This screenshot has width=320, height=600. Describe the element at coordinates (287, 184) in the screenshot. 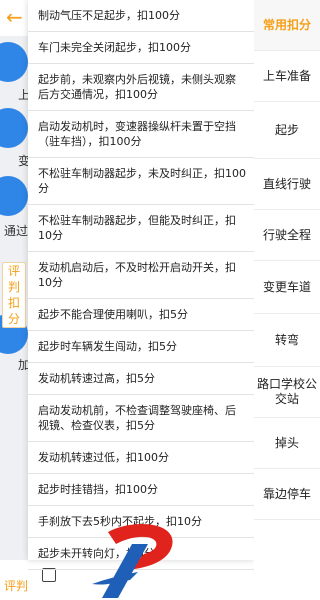

I see `category-straight: 直线行驶` at that location.